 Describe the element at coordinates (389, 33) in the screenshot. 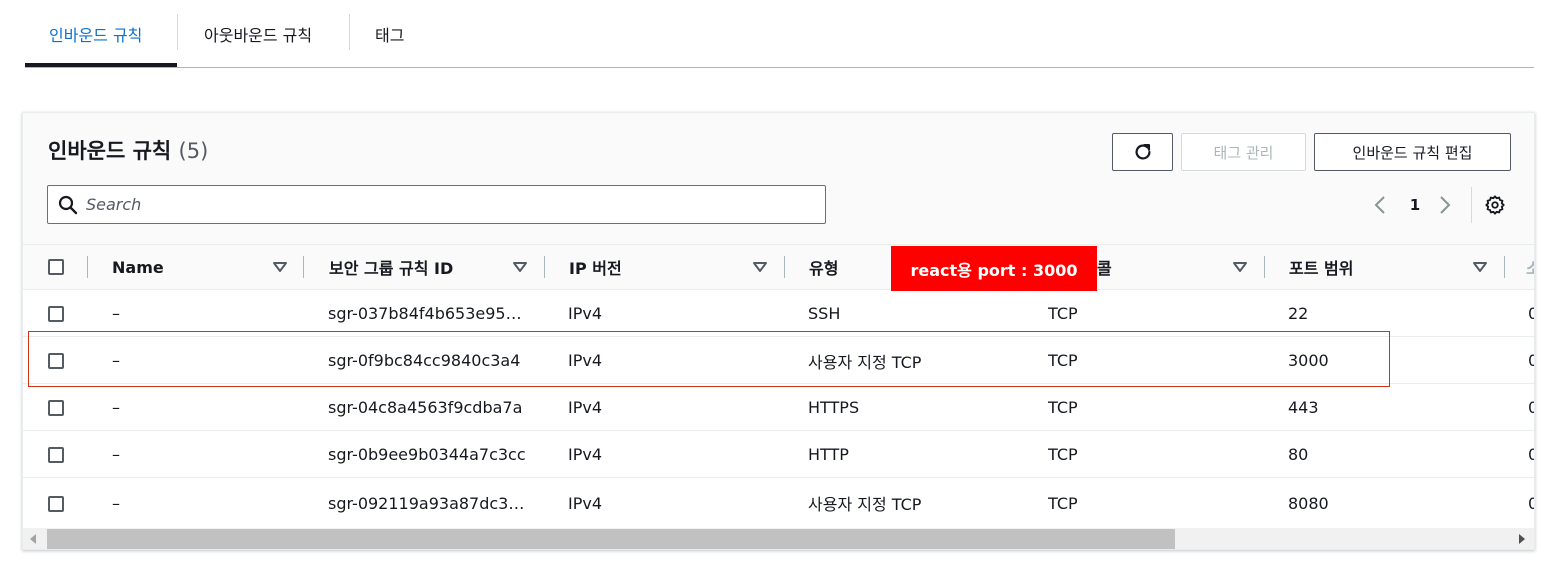

I see `tab-tags: 태그` at that location.